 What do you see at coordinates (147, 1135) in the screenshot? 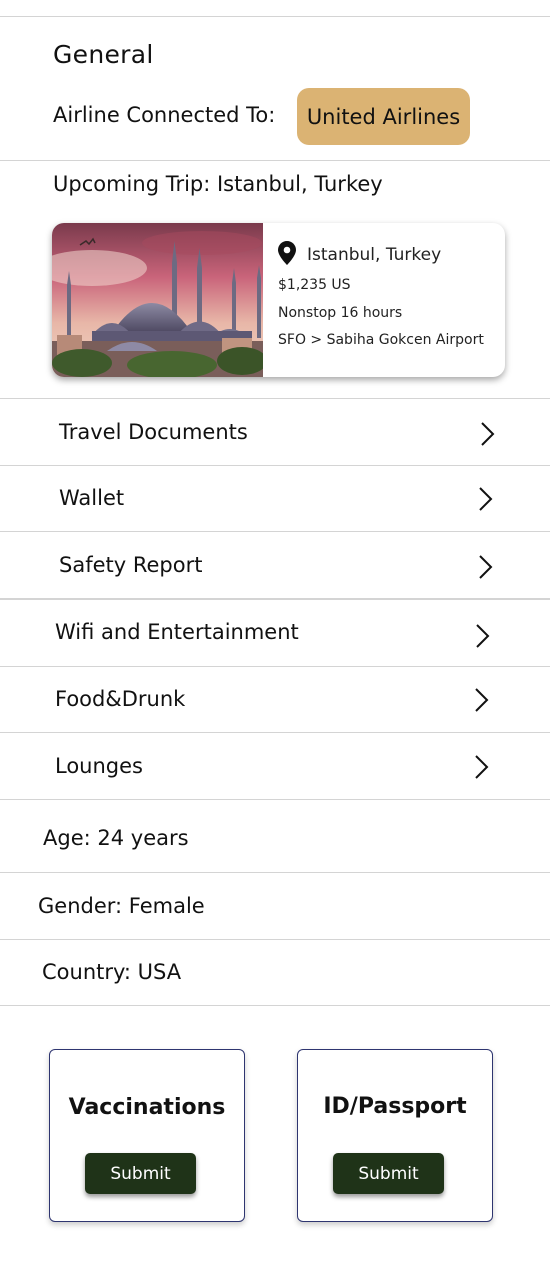
I see `vaccinations-card: Vaccinations Submit` at bounding box center [147, 1135].